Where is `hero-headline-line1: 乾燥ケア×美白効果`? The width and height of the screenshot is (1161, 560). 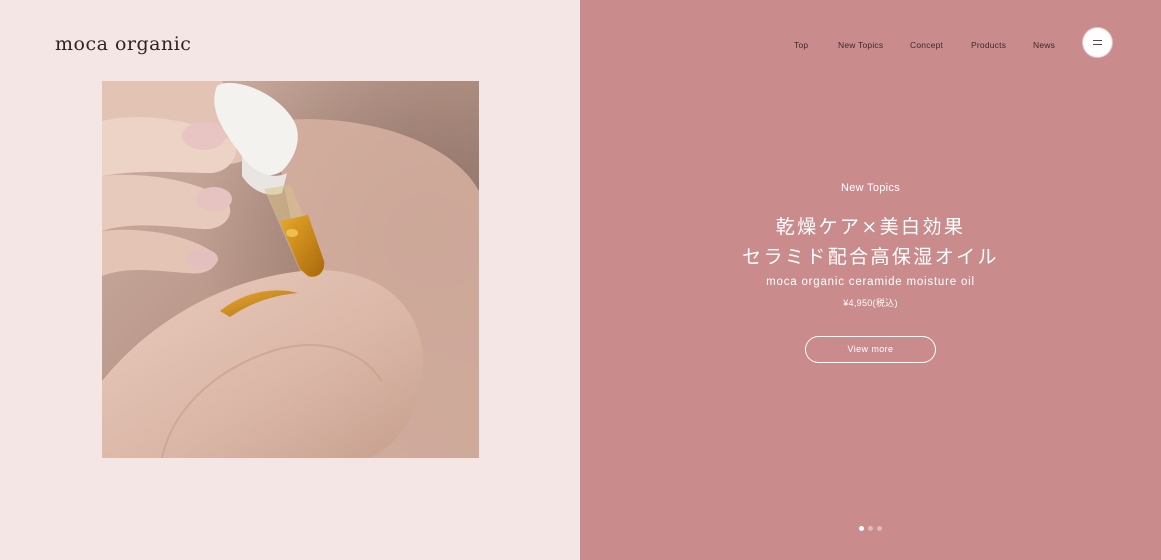 hero-headline-line1: 乾燥ケア×美白効果 is located at coordinates (870, 227).